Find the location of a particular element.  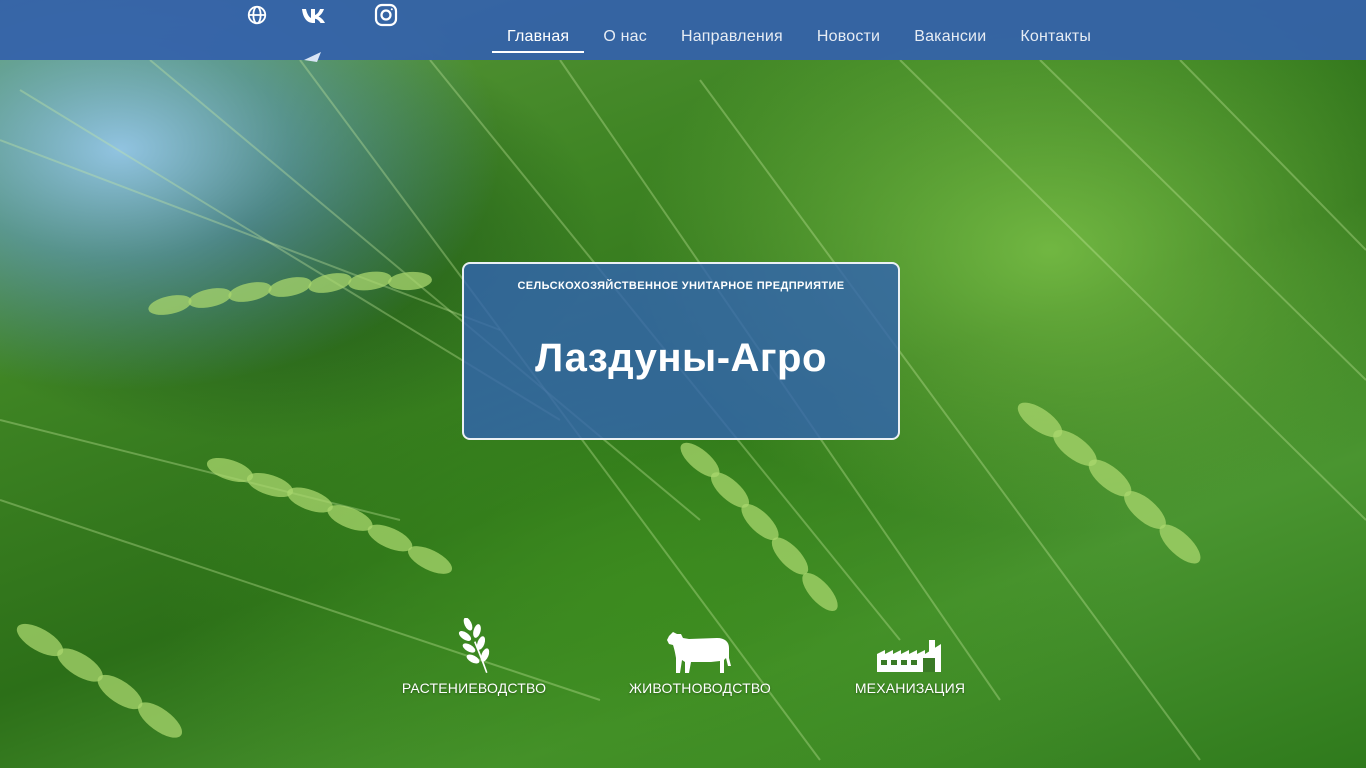

vk-icon is located at coordinates (315, 15).